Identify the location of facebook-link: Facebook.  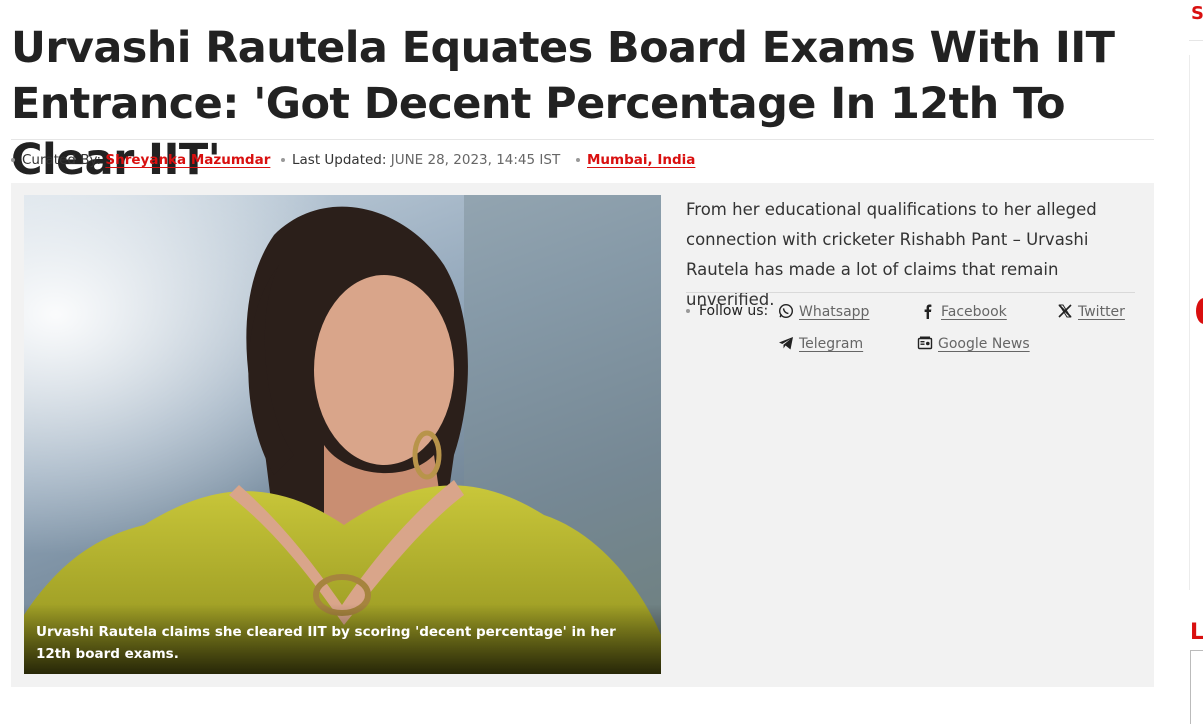
(974, 312).